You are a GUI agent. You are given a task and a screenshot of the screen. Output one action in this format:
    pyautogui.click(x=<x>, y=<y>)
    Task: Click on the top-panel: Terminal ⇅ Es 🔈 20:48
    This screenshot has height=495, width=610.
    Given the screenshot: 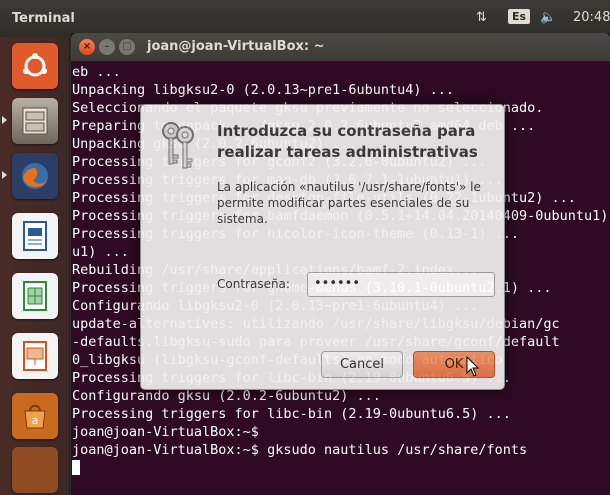 What is the action you would take?
    pyautogui.click(x=305, y=18)
    